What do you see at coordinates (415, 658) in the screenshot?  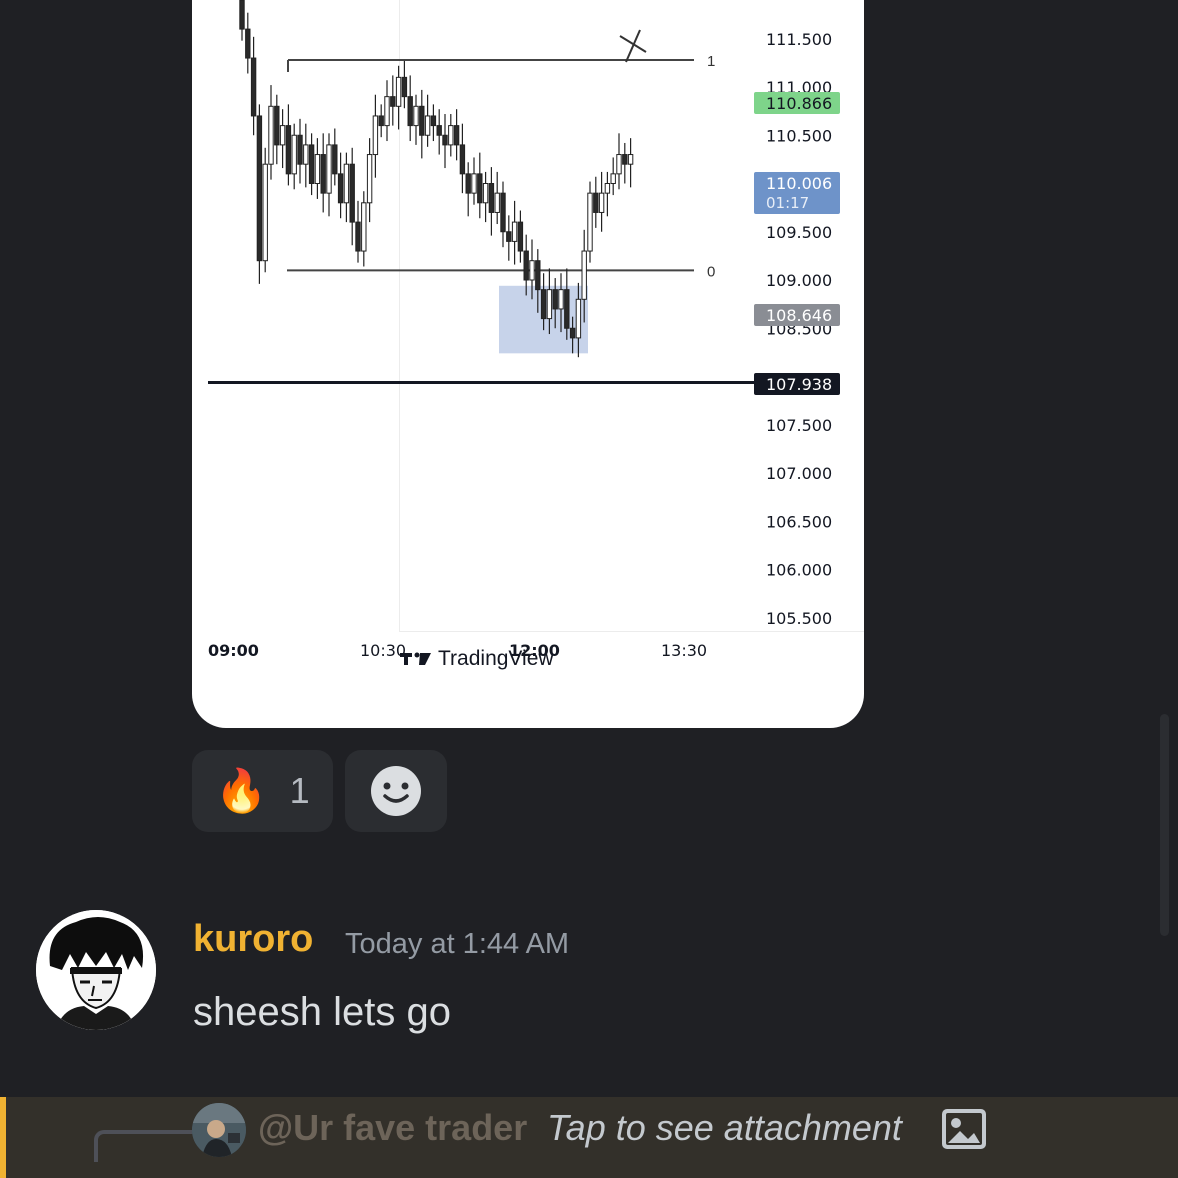 I see `tradingview-logo-icon` at bounding box center [415, 658].